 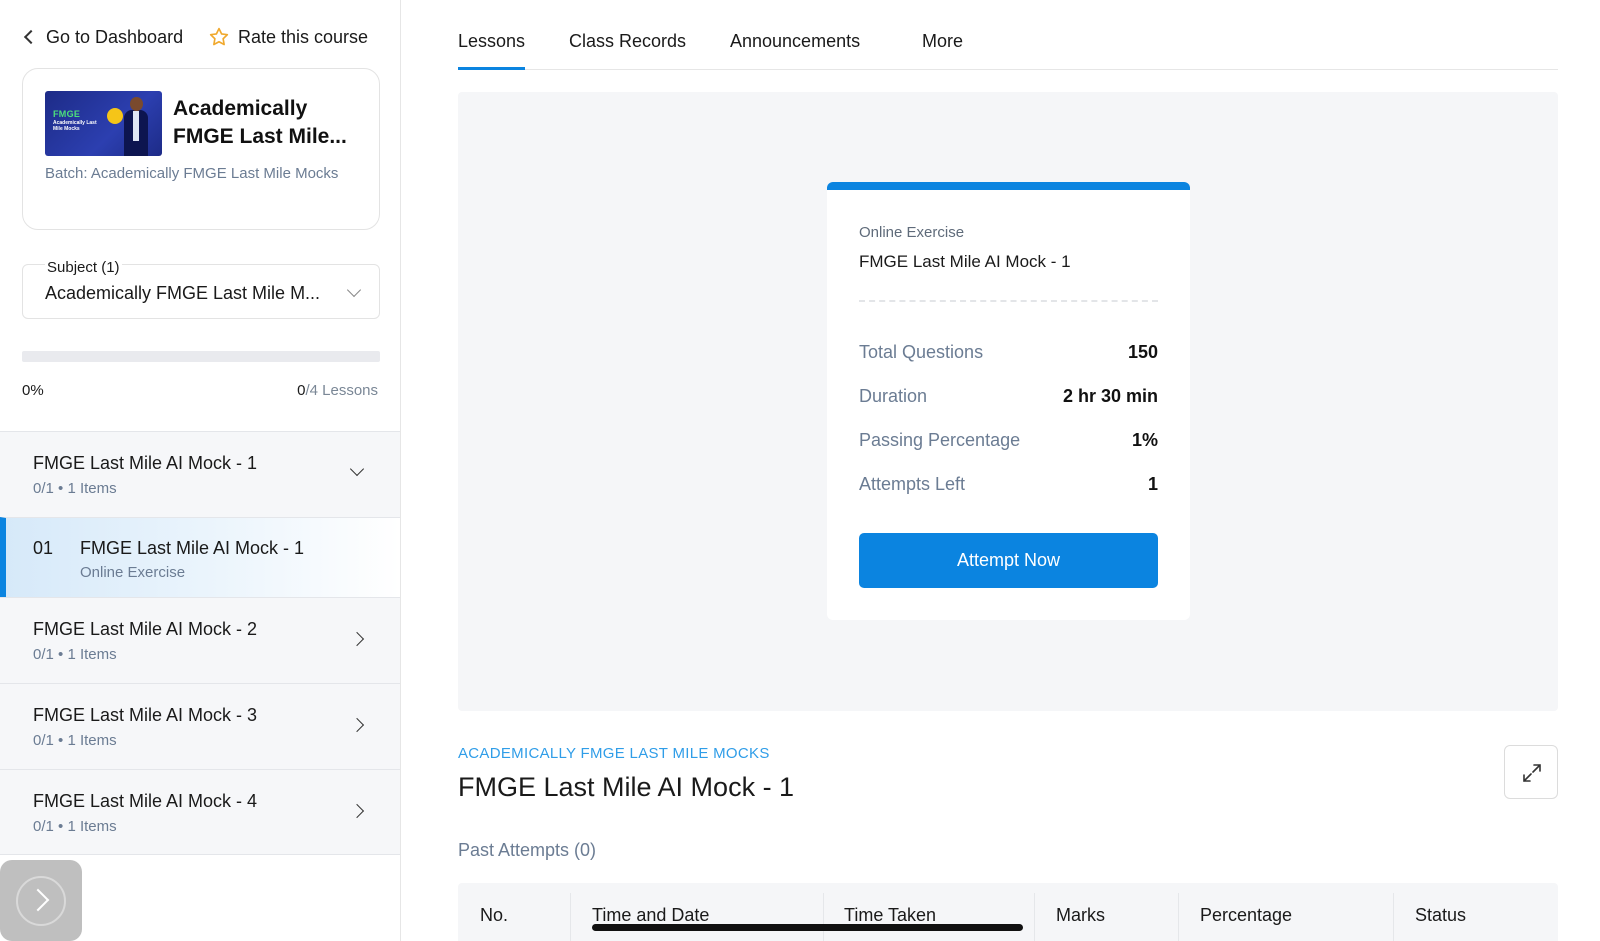 I want to click on expand-icon, so click(x=1532, y=773).